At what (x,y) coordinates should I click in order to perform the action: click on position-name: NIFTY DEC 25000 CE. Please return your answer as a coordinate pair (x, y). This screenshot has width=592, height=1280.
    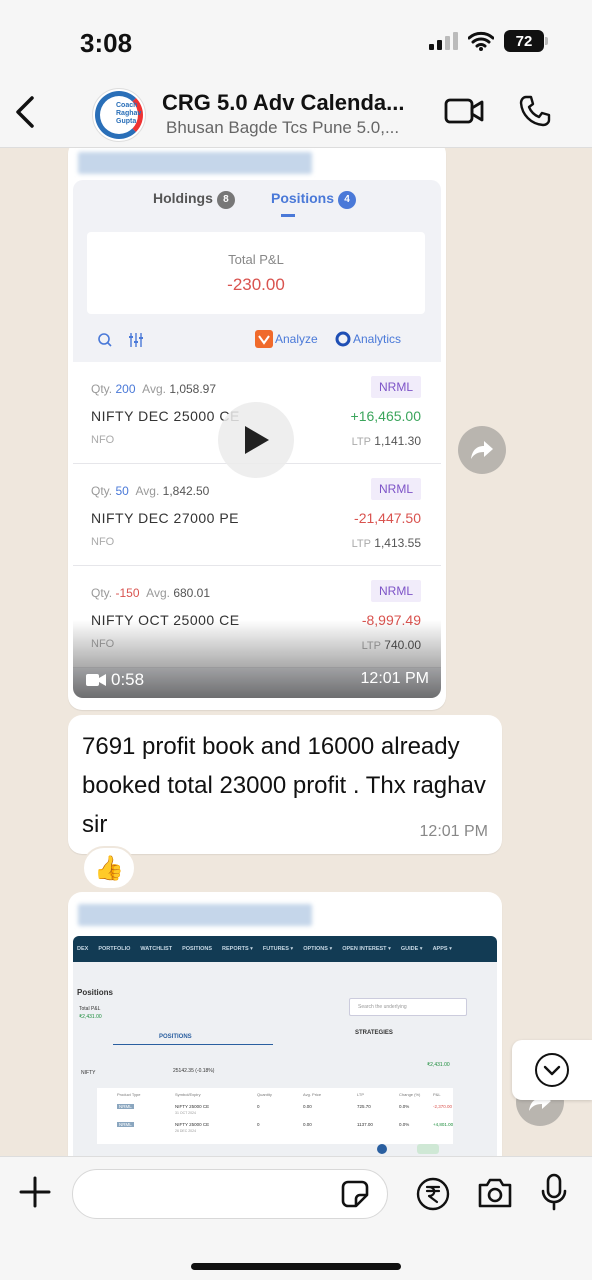
    Looking at the image, I should click on (165, 416).